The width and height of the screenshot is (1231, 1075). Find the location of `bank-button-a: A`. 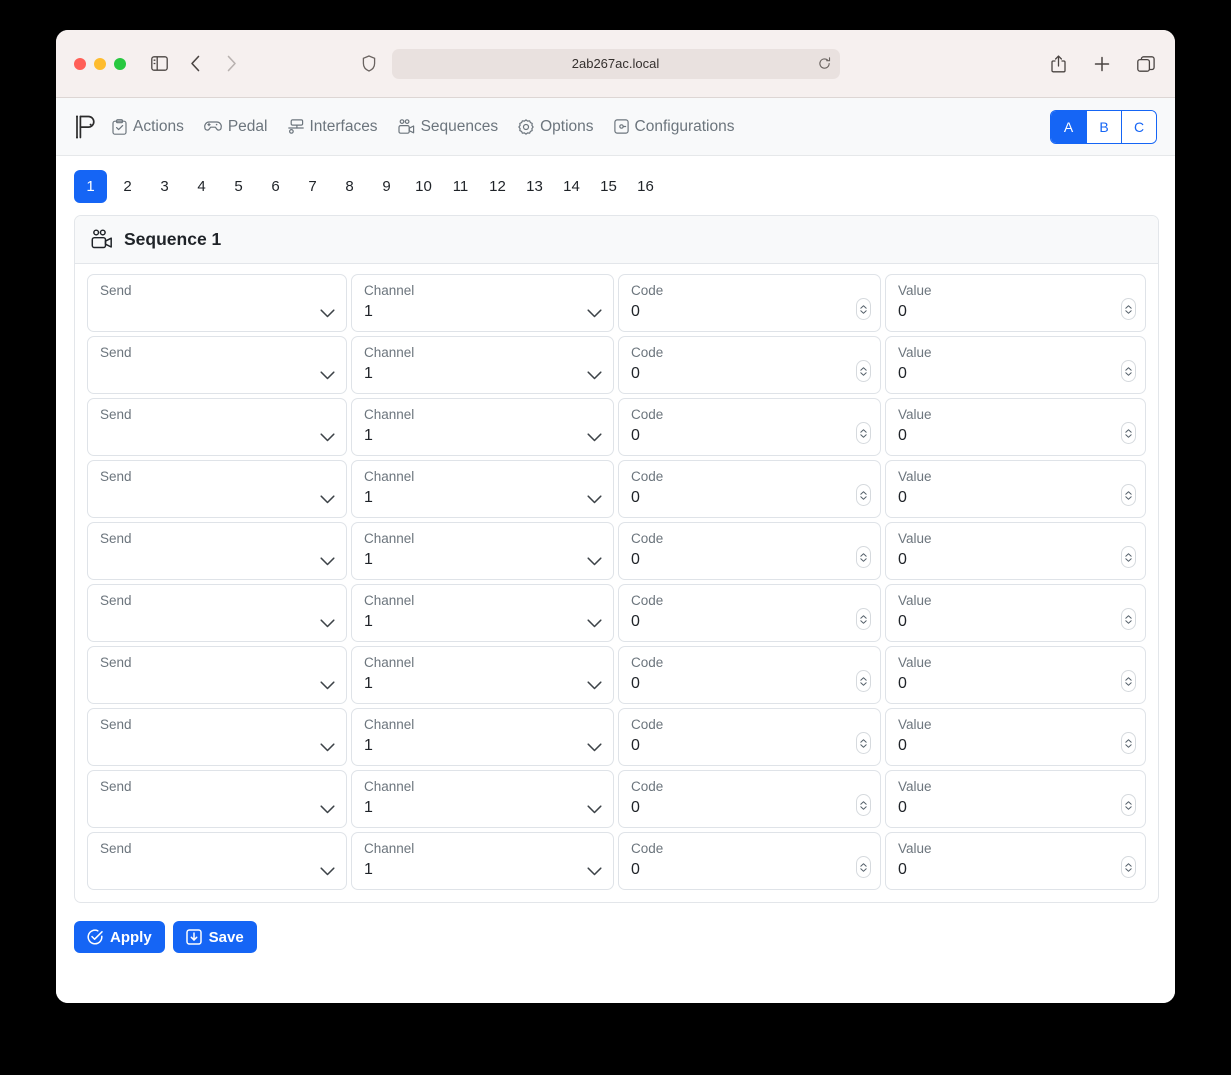

bank-button-a: A is located at coordinates (1068, 126).